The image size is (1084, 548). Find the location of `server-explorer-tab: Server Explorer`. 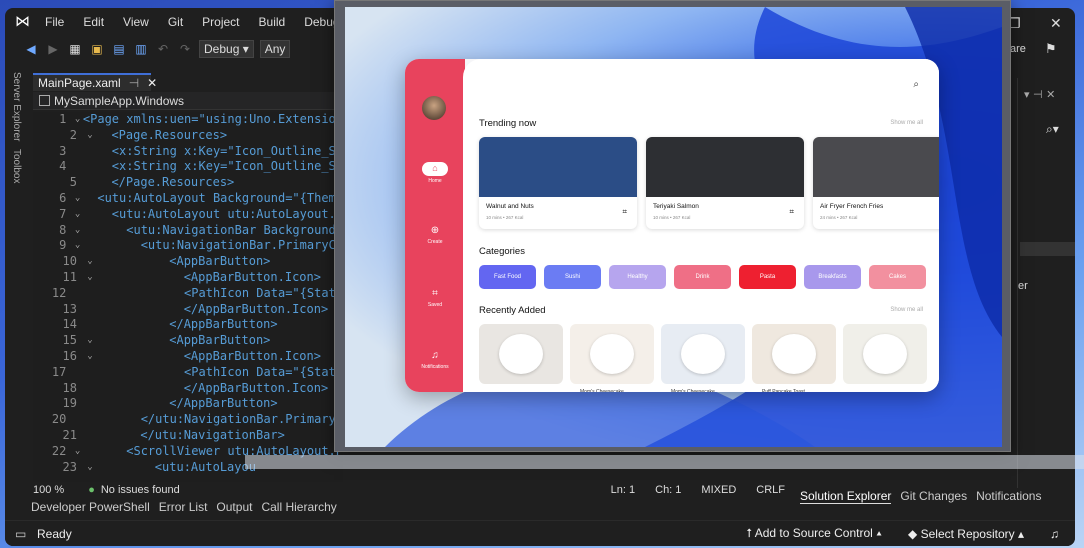

server-explorer-tab: Server Explorer is located at coordinates (16, 106).